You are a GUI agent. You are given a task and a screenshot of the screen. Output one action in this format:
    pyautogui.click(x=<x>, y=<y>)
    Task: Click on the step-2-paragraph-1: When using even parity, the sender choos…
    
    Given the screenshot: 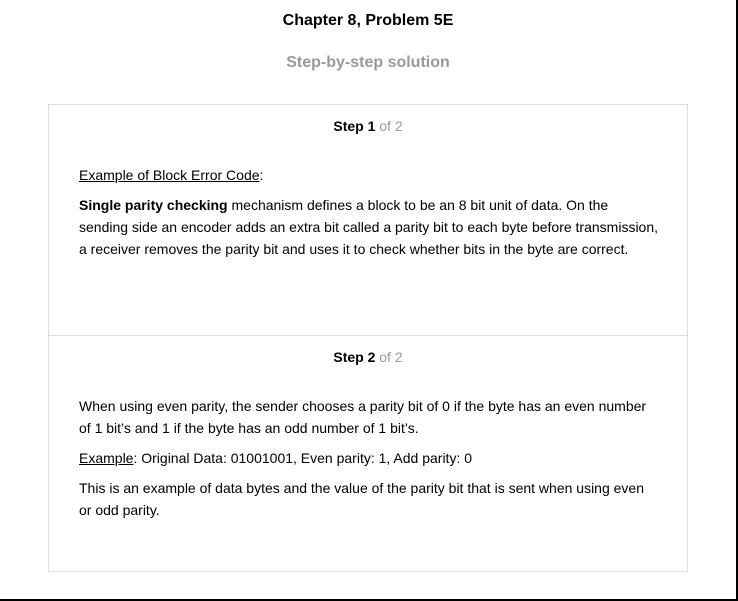 What is the action you would take?
    pyautogui.click(x=363, y=417)
    